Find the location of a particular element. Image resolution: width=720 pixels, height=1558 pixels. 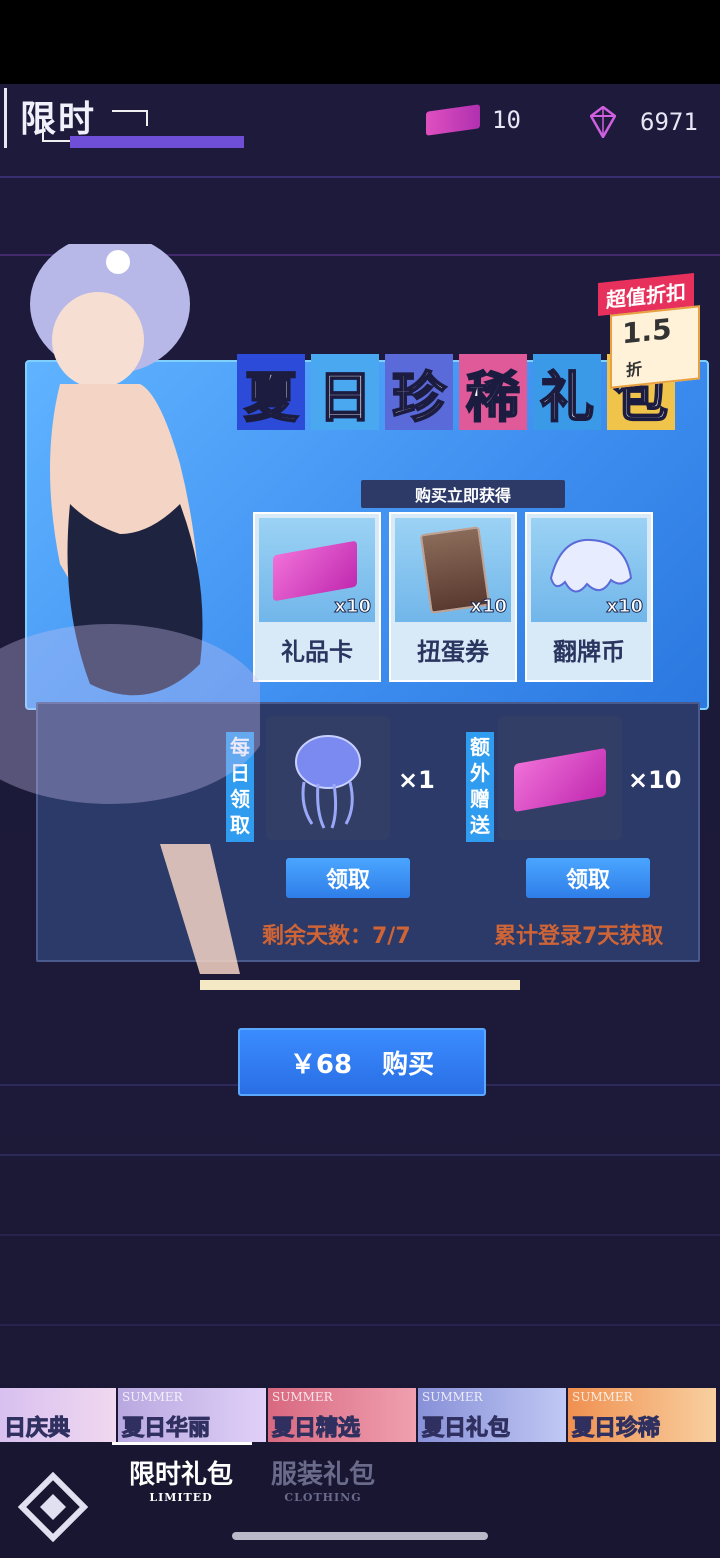

banner-summer-selection: SUMMER 夏日精选 is located at coordinates (342, 1415).